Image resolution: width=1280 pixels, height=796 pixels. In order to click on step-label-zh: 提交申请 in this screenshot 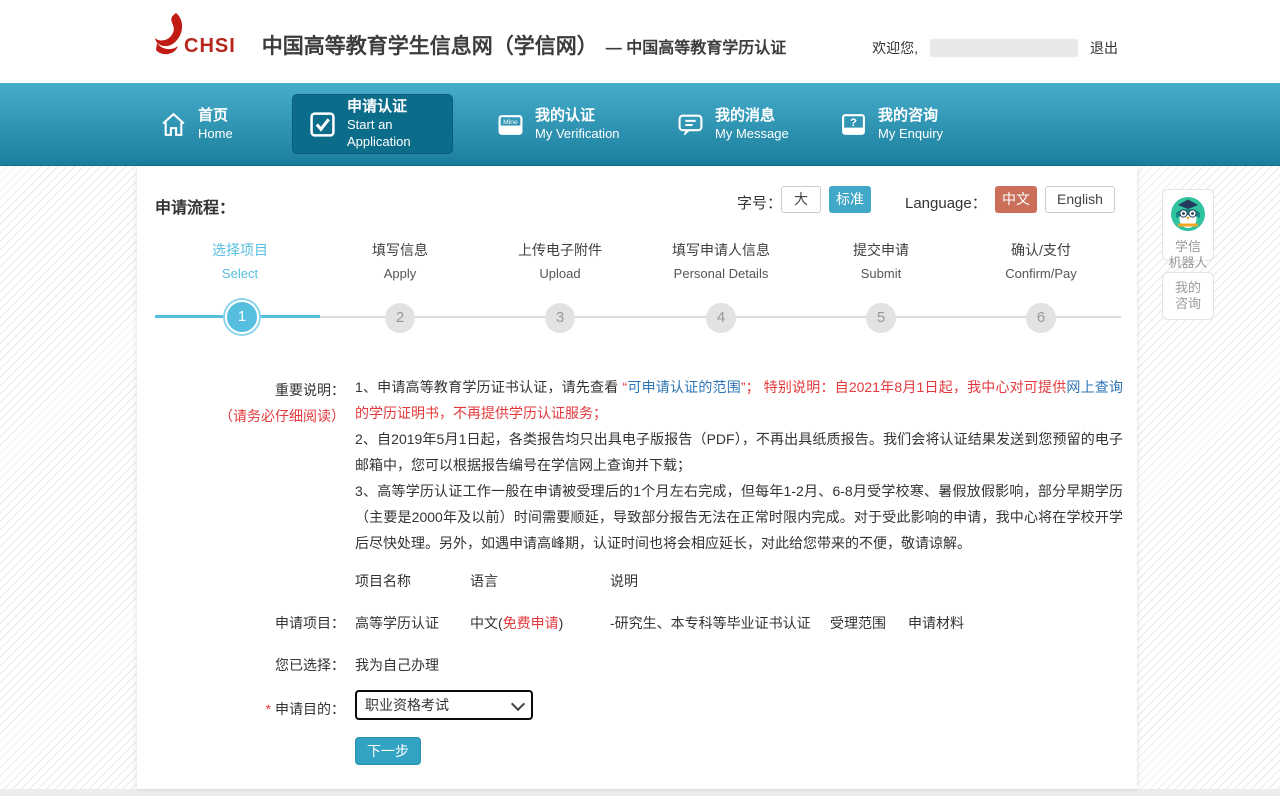, I will do `click(881, 250)`.